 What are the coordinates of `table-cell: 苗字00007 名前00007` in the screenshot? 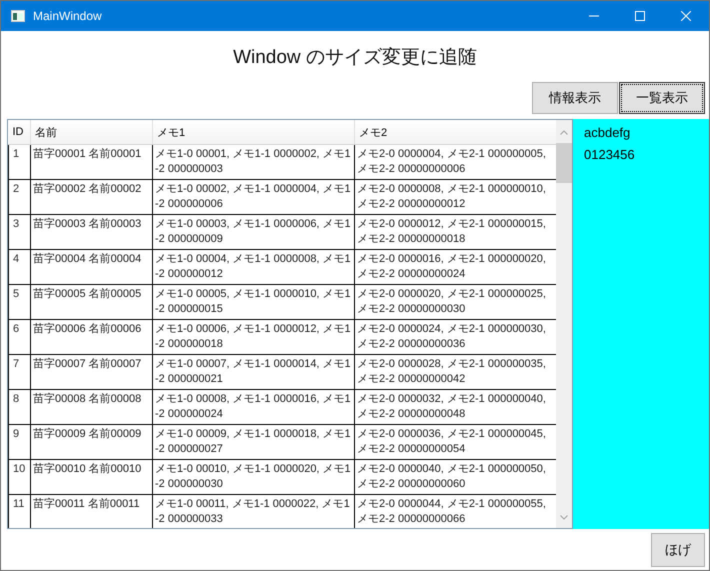 It's located at (91, 372).